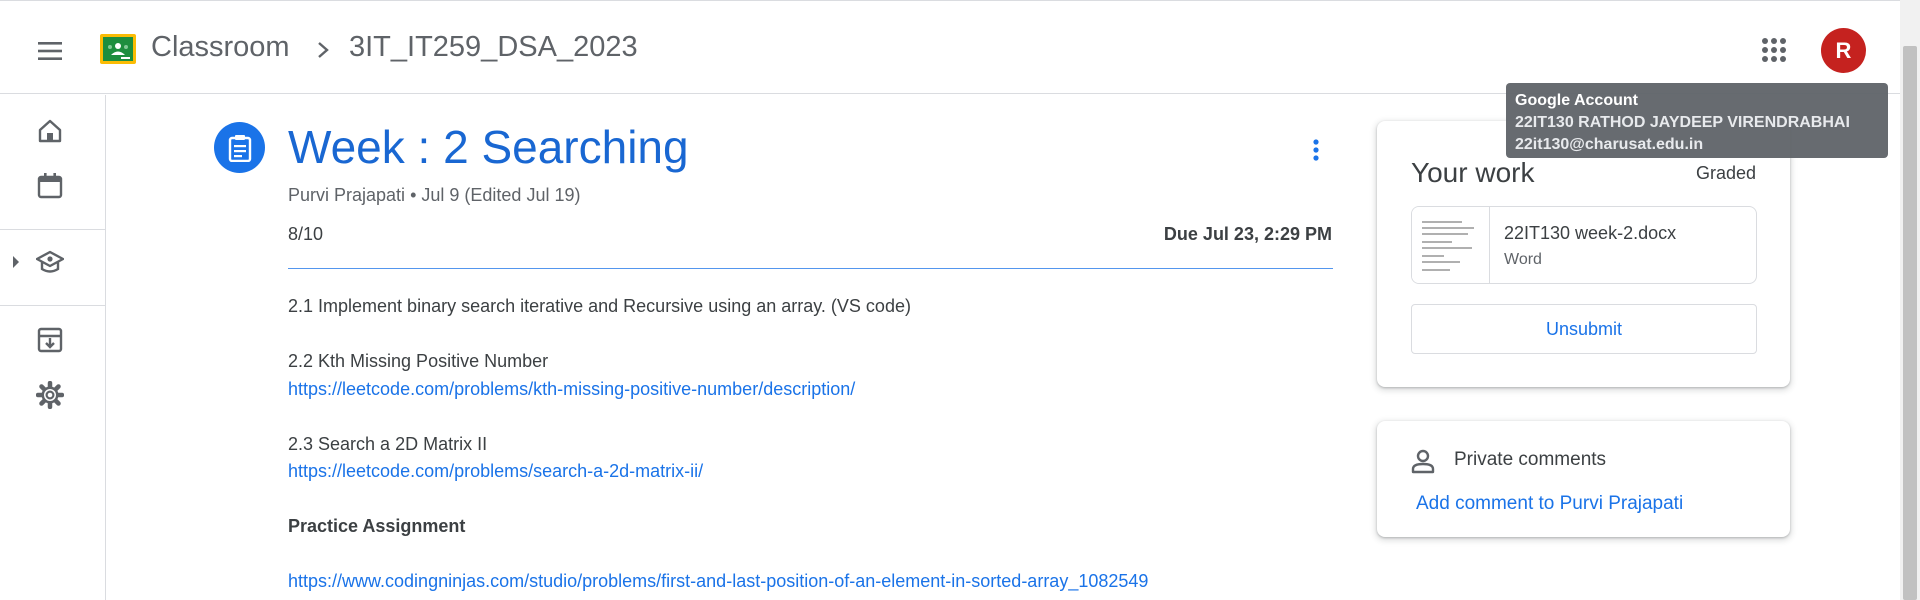 The height and width of the screenshot is (600, 1920). I want to click on breadcrumb-chevron-icon, so click(323, 50).